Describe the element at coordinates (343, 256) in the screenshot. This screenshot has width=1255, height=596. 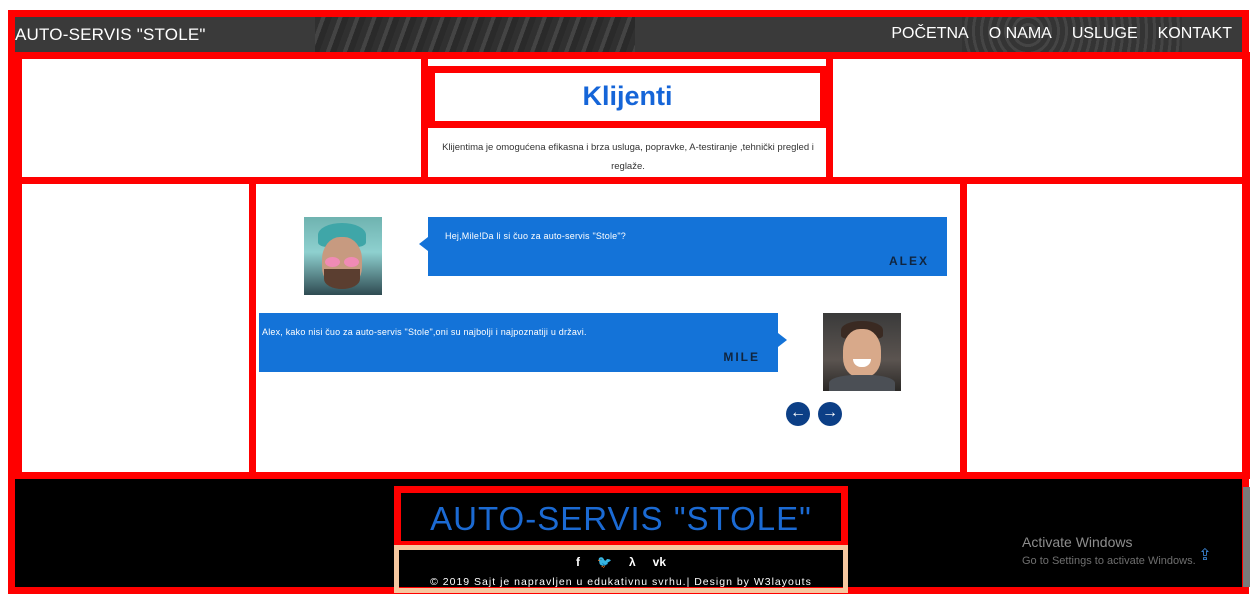
I see `avatar-alex` at that location.